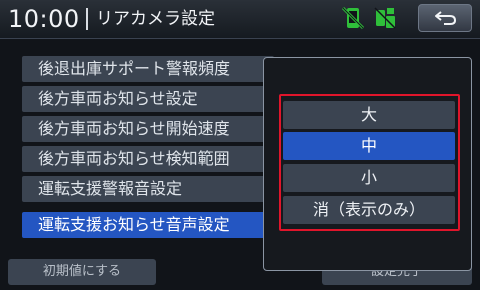 This screenshot has height=290, width=480. What do you see at coordinates (82, 272) in the screenshot?
I see `reset-defaults-button: 初期値にする` at bounding box center [82, 272].